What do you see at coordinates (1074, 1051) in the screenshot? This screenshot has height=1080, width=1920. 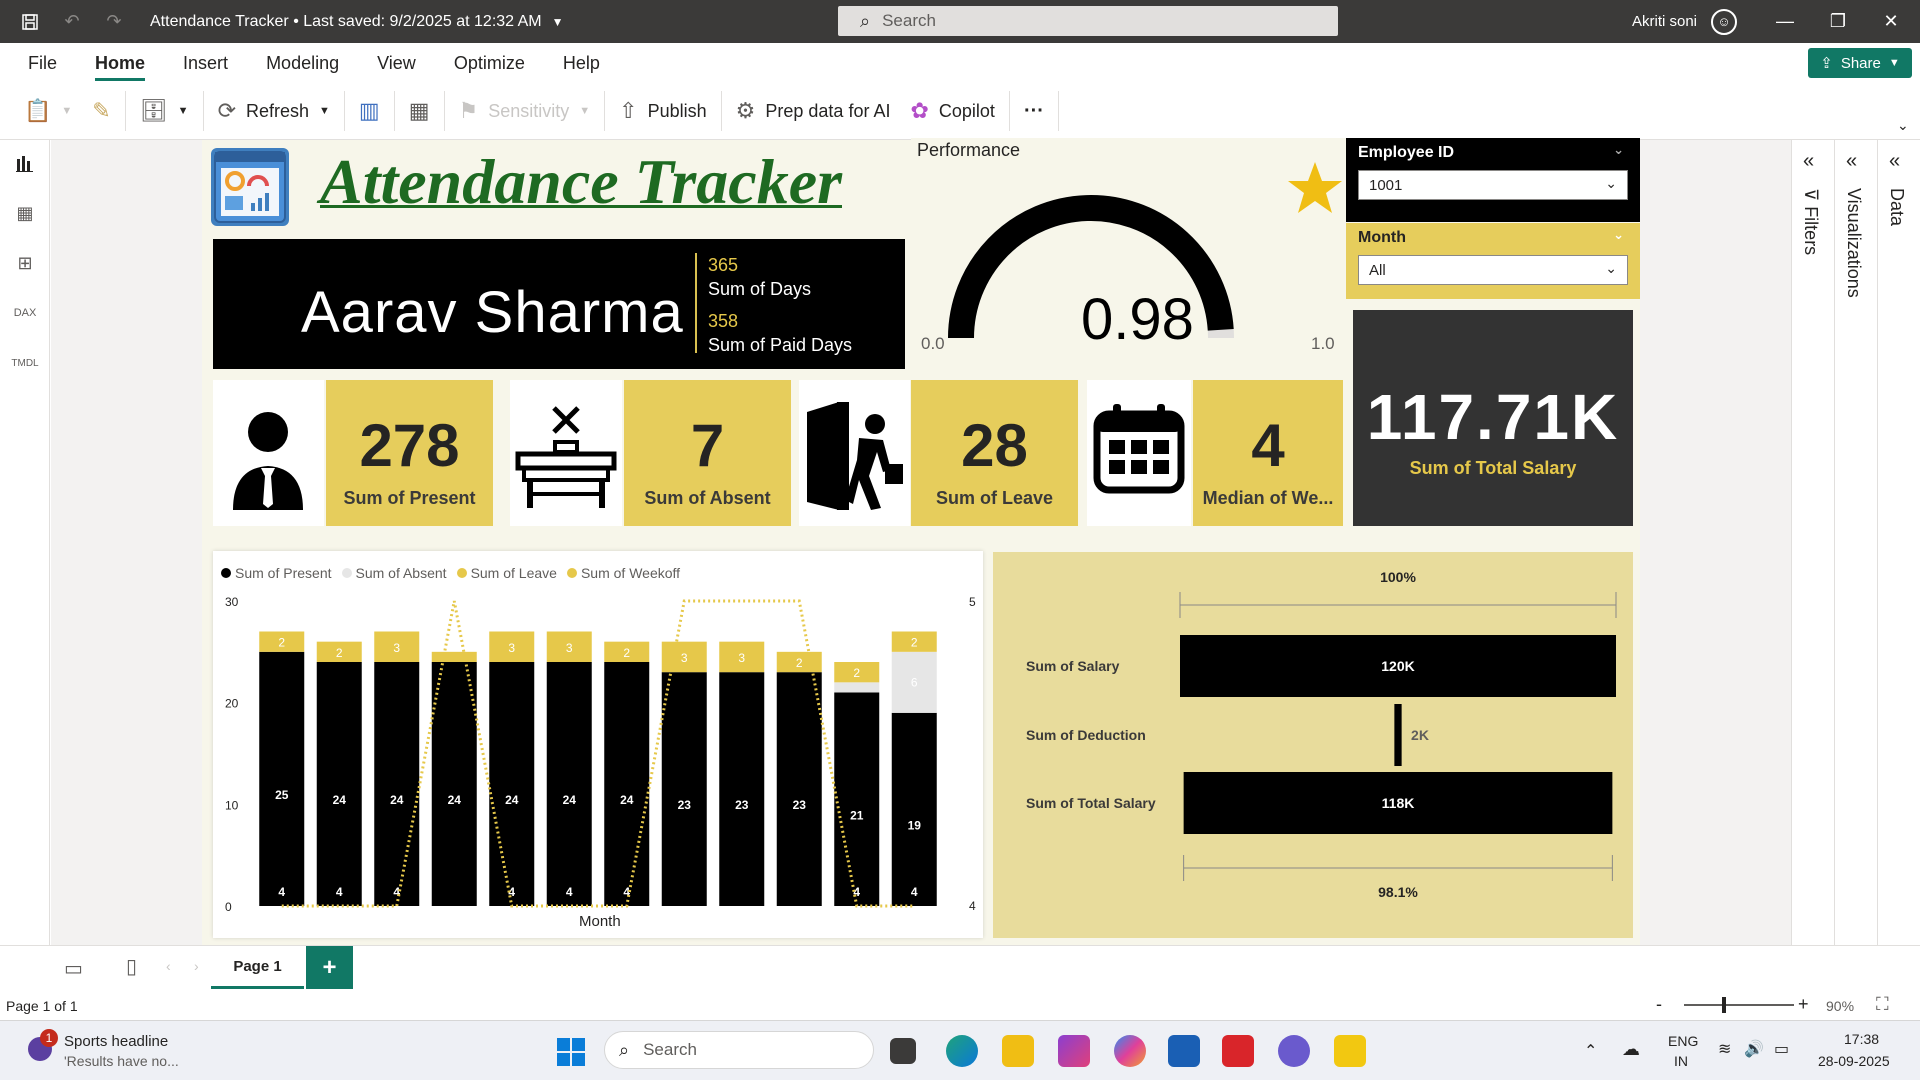 I see `m365-icon` at bounding box center [1074, 1051].